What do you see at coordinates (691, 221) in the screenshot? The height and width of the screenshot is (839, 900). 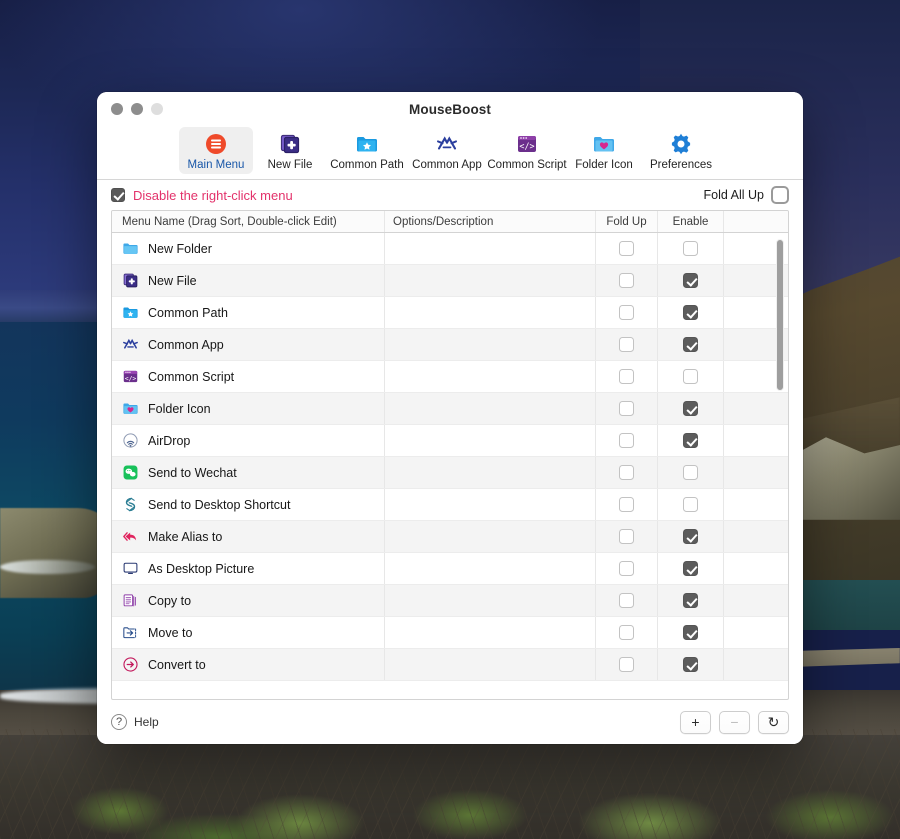 I see `column-header-enable: Enable` at bounding box center [691, 221].